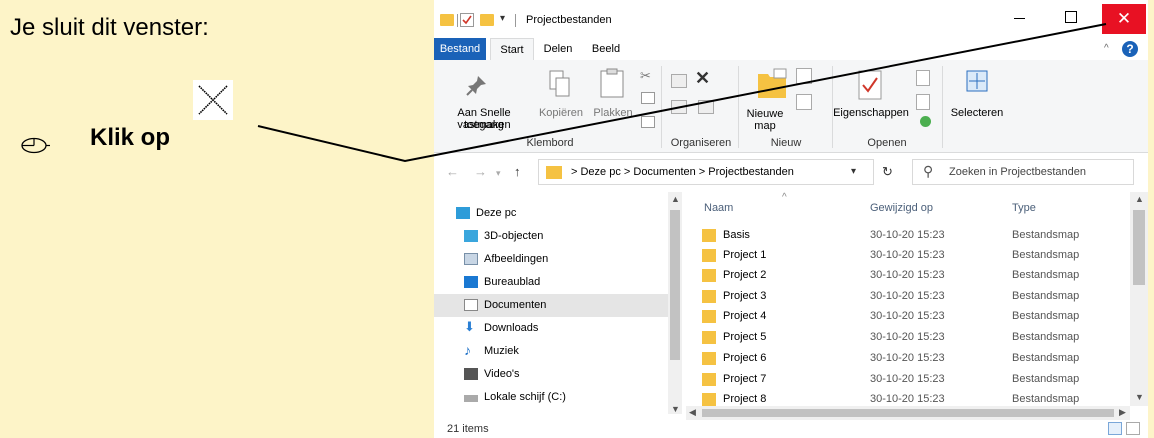 This screenshot has width=1154, height=438. Describe the element at coordinates (925, 121) in the screenshot. I see `history-icon` at that location.